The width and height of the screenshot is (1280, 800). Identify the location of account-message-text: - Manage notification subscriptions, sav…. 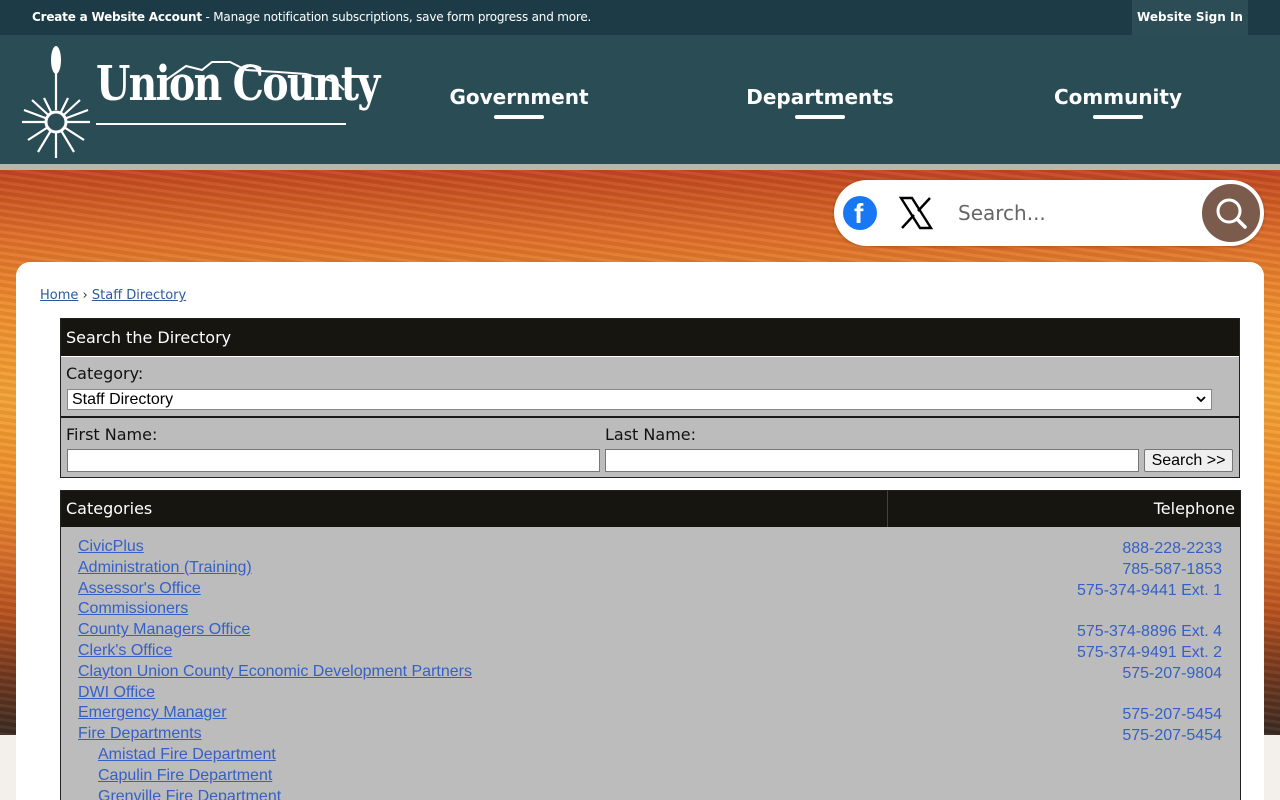
(396, 17).